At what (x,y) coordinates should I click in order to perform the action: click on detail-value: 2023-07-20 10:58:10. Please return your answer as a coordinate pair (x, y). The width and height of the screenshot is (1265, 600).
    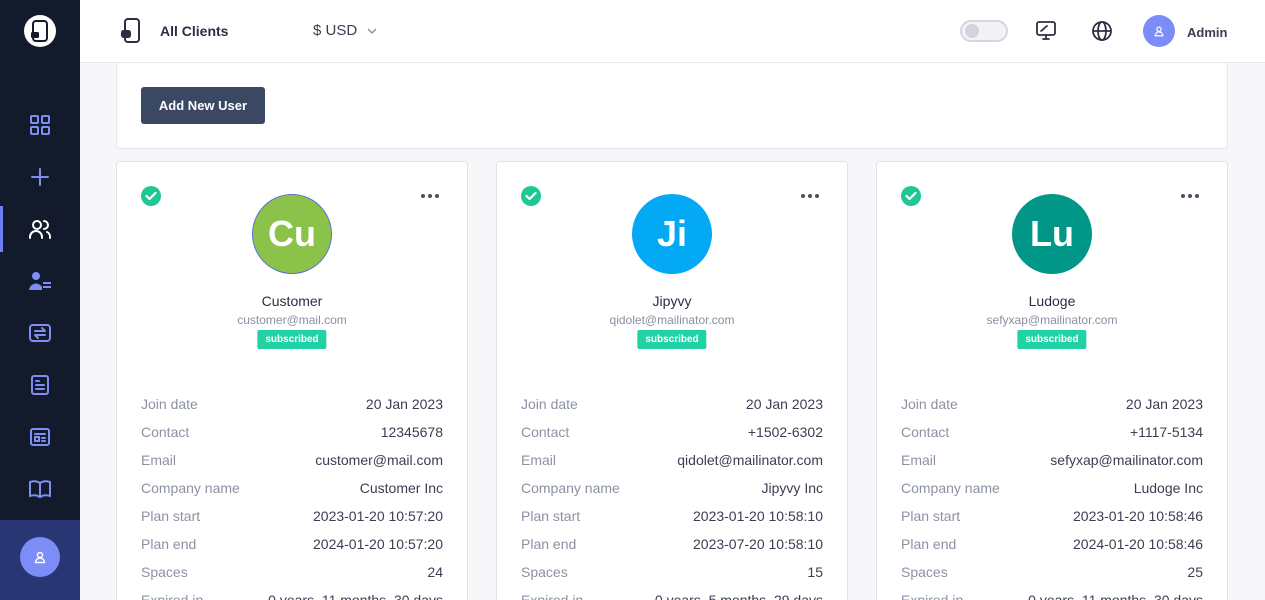
    Looking at the image, I should click on (758, 544).